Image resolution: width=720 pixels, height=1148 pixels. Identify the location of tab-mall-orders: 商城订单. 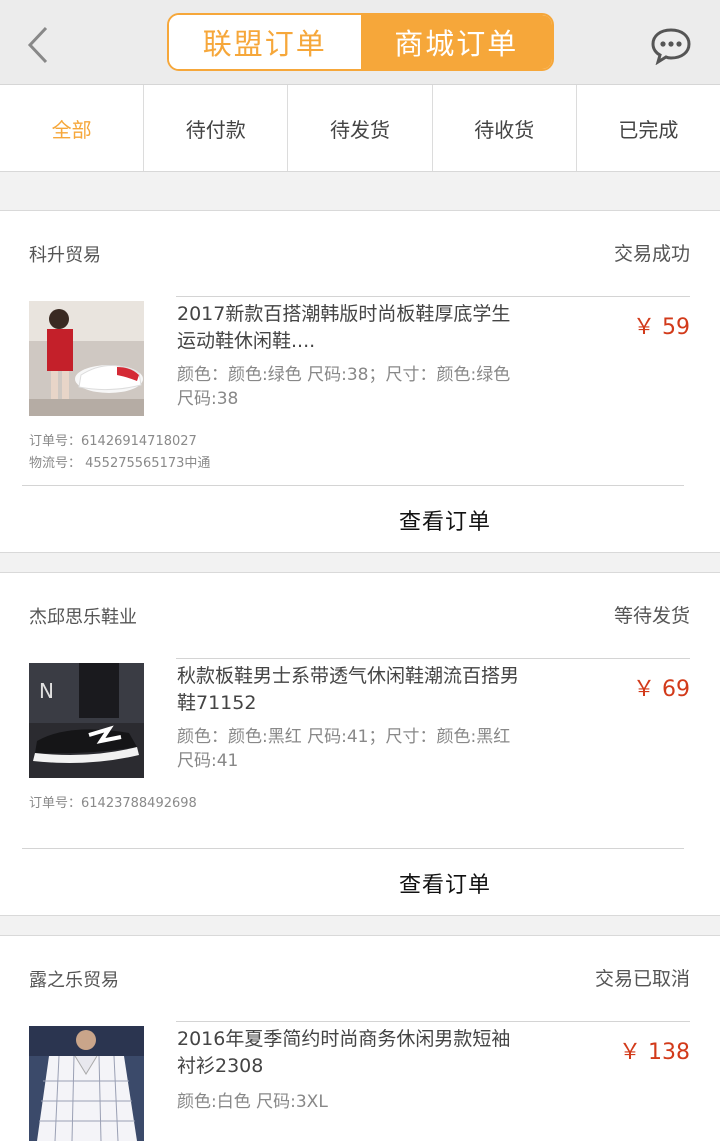
(456, 42).